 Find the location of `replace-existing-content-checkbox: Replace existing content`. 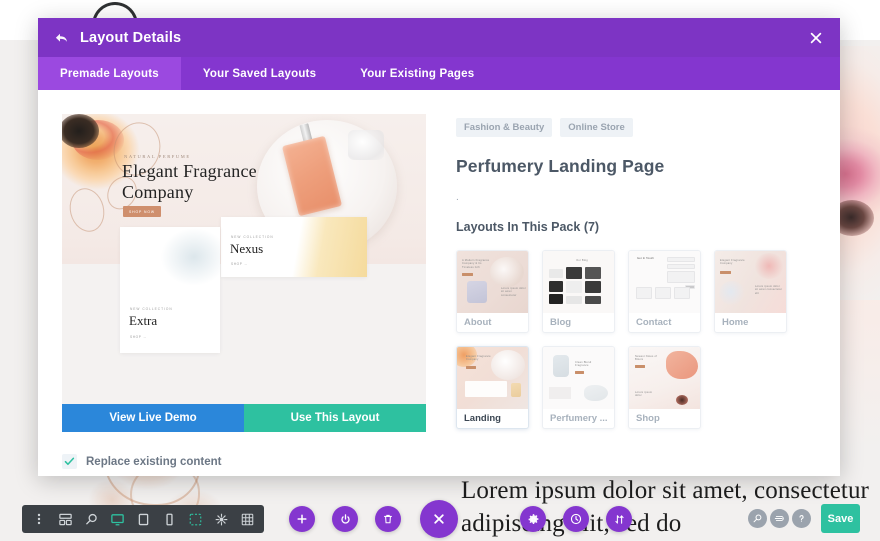

replace-existing-content-checkbox: Replace existing content is located at coordinates (244, 461).